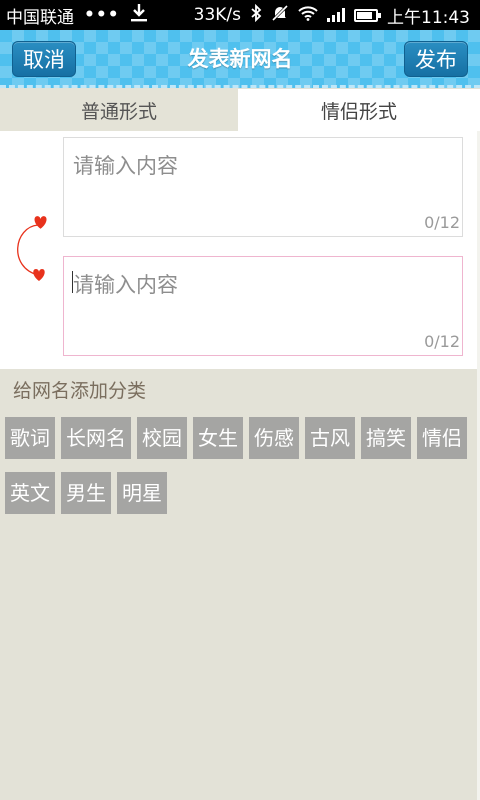 The image size is (480, 800). Describe the element at coordinates (367, 15) in the screenshot. I see `battery-icon` at that location.